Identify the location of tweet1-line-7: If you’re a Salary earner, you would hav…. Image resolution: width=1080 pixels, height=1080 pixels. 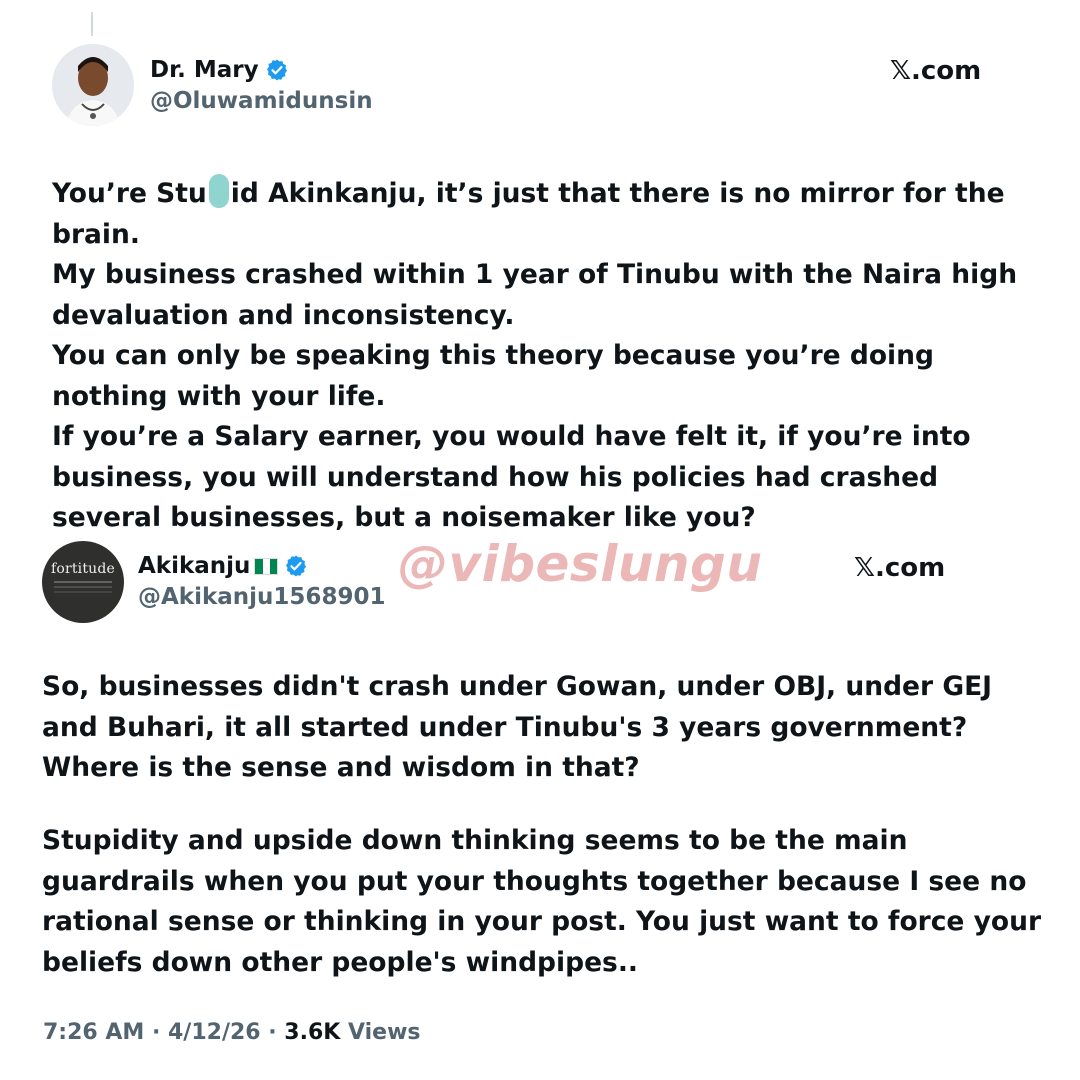
(511, 436).